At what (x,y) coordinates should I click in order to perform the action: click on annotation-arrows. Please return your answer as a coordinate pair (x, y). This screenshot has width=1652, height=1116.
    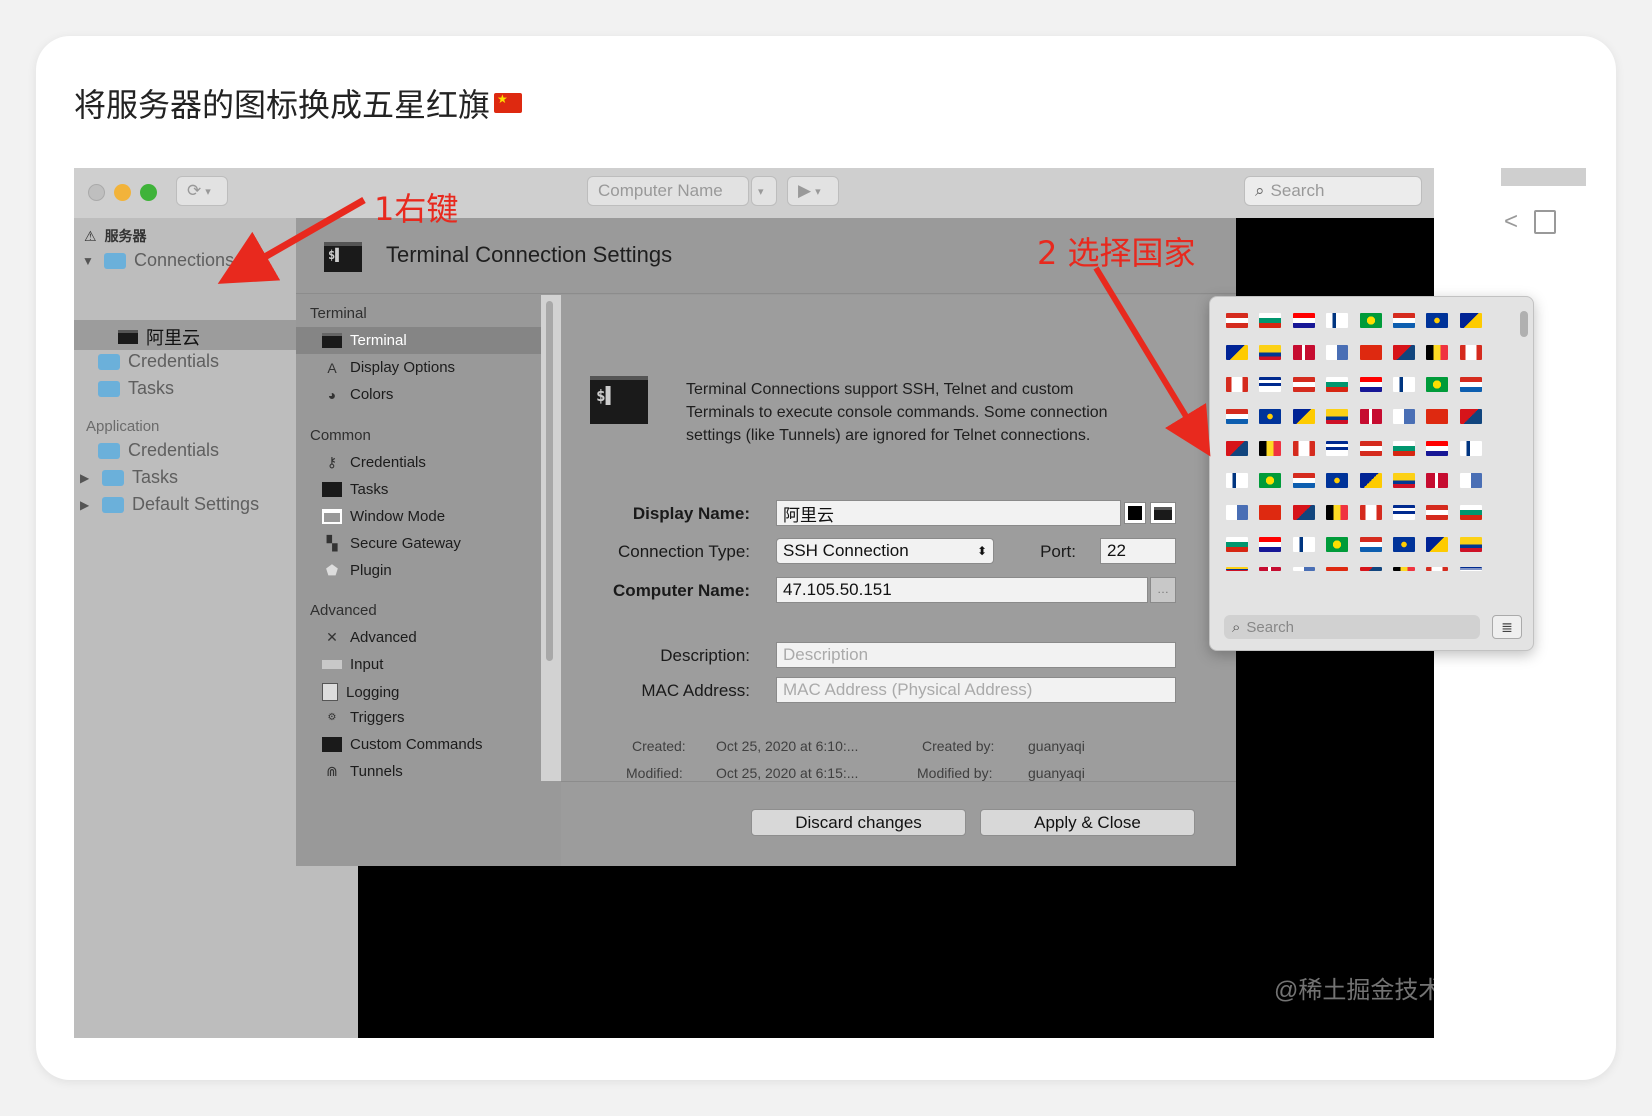
    Looking at the image, I should click on (714, 326).